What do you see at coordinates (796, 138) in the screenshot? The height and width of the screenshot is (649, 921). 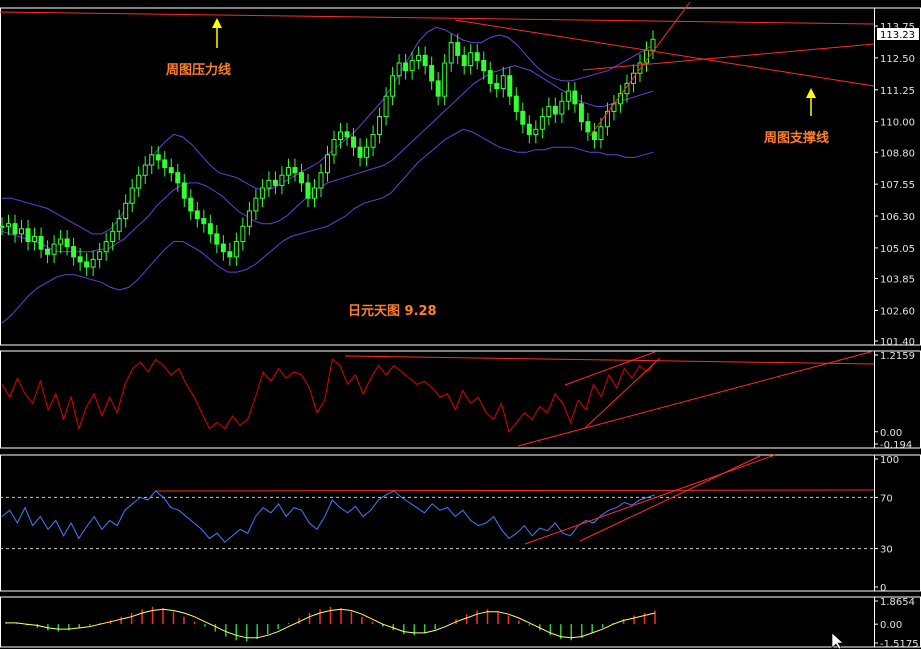 I see `weekly-support-label: 周图支撑线` at bounding box center [796, 138].